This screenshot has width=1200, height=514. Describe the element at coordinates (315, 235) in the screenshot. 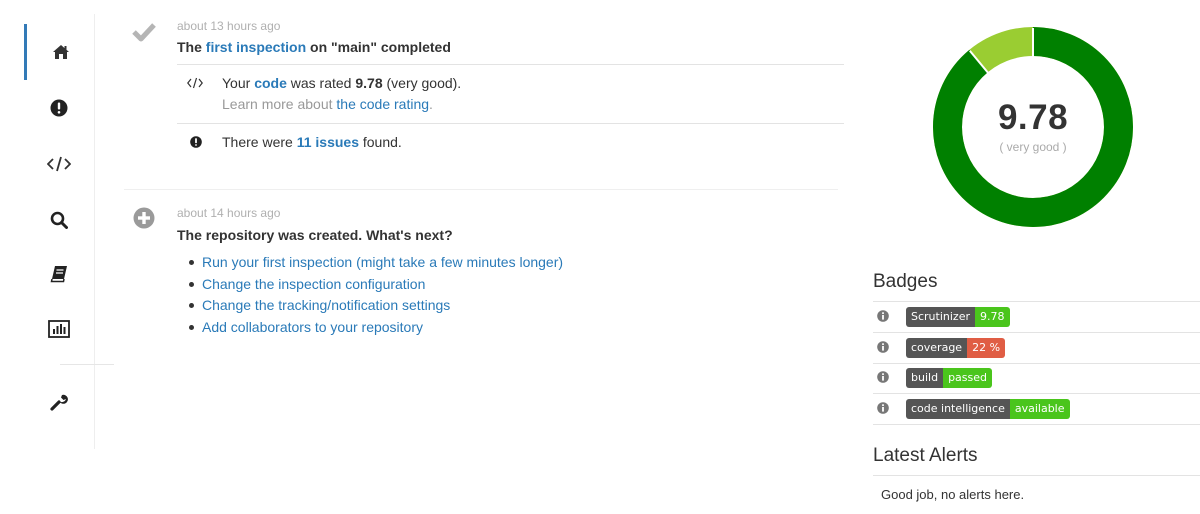

I see `event-title: The repository was created. What's next?` at that location.